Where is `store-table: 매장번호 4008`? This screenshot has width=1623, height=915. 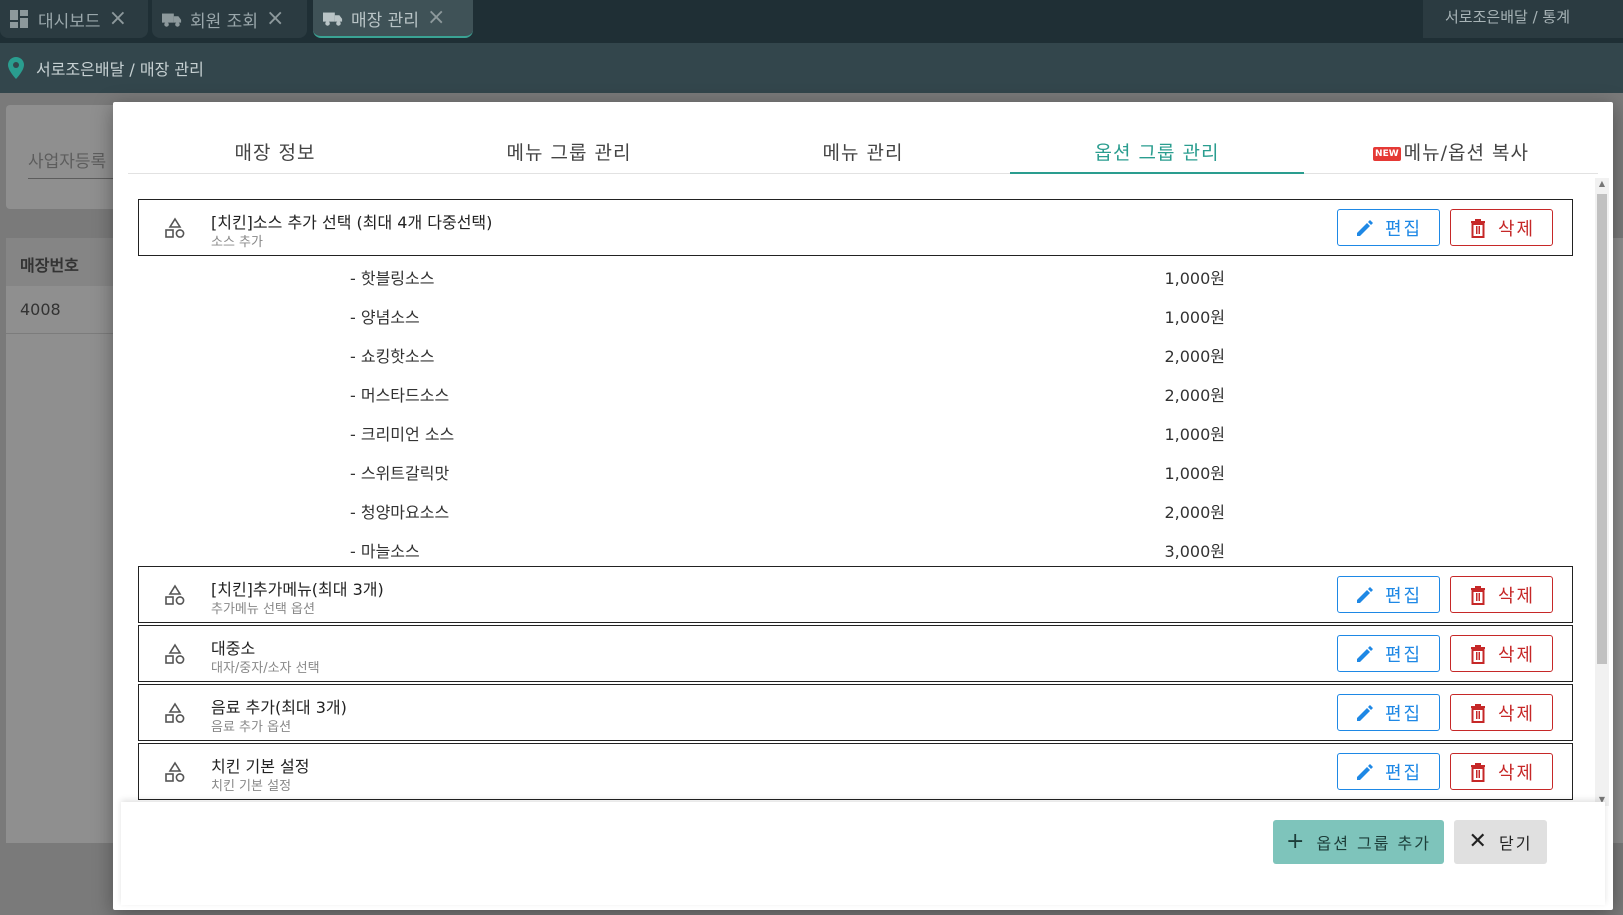 store-table: 매장번호 4008 is located at coordinates (62, 540).